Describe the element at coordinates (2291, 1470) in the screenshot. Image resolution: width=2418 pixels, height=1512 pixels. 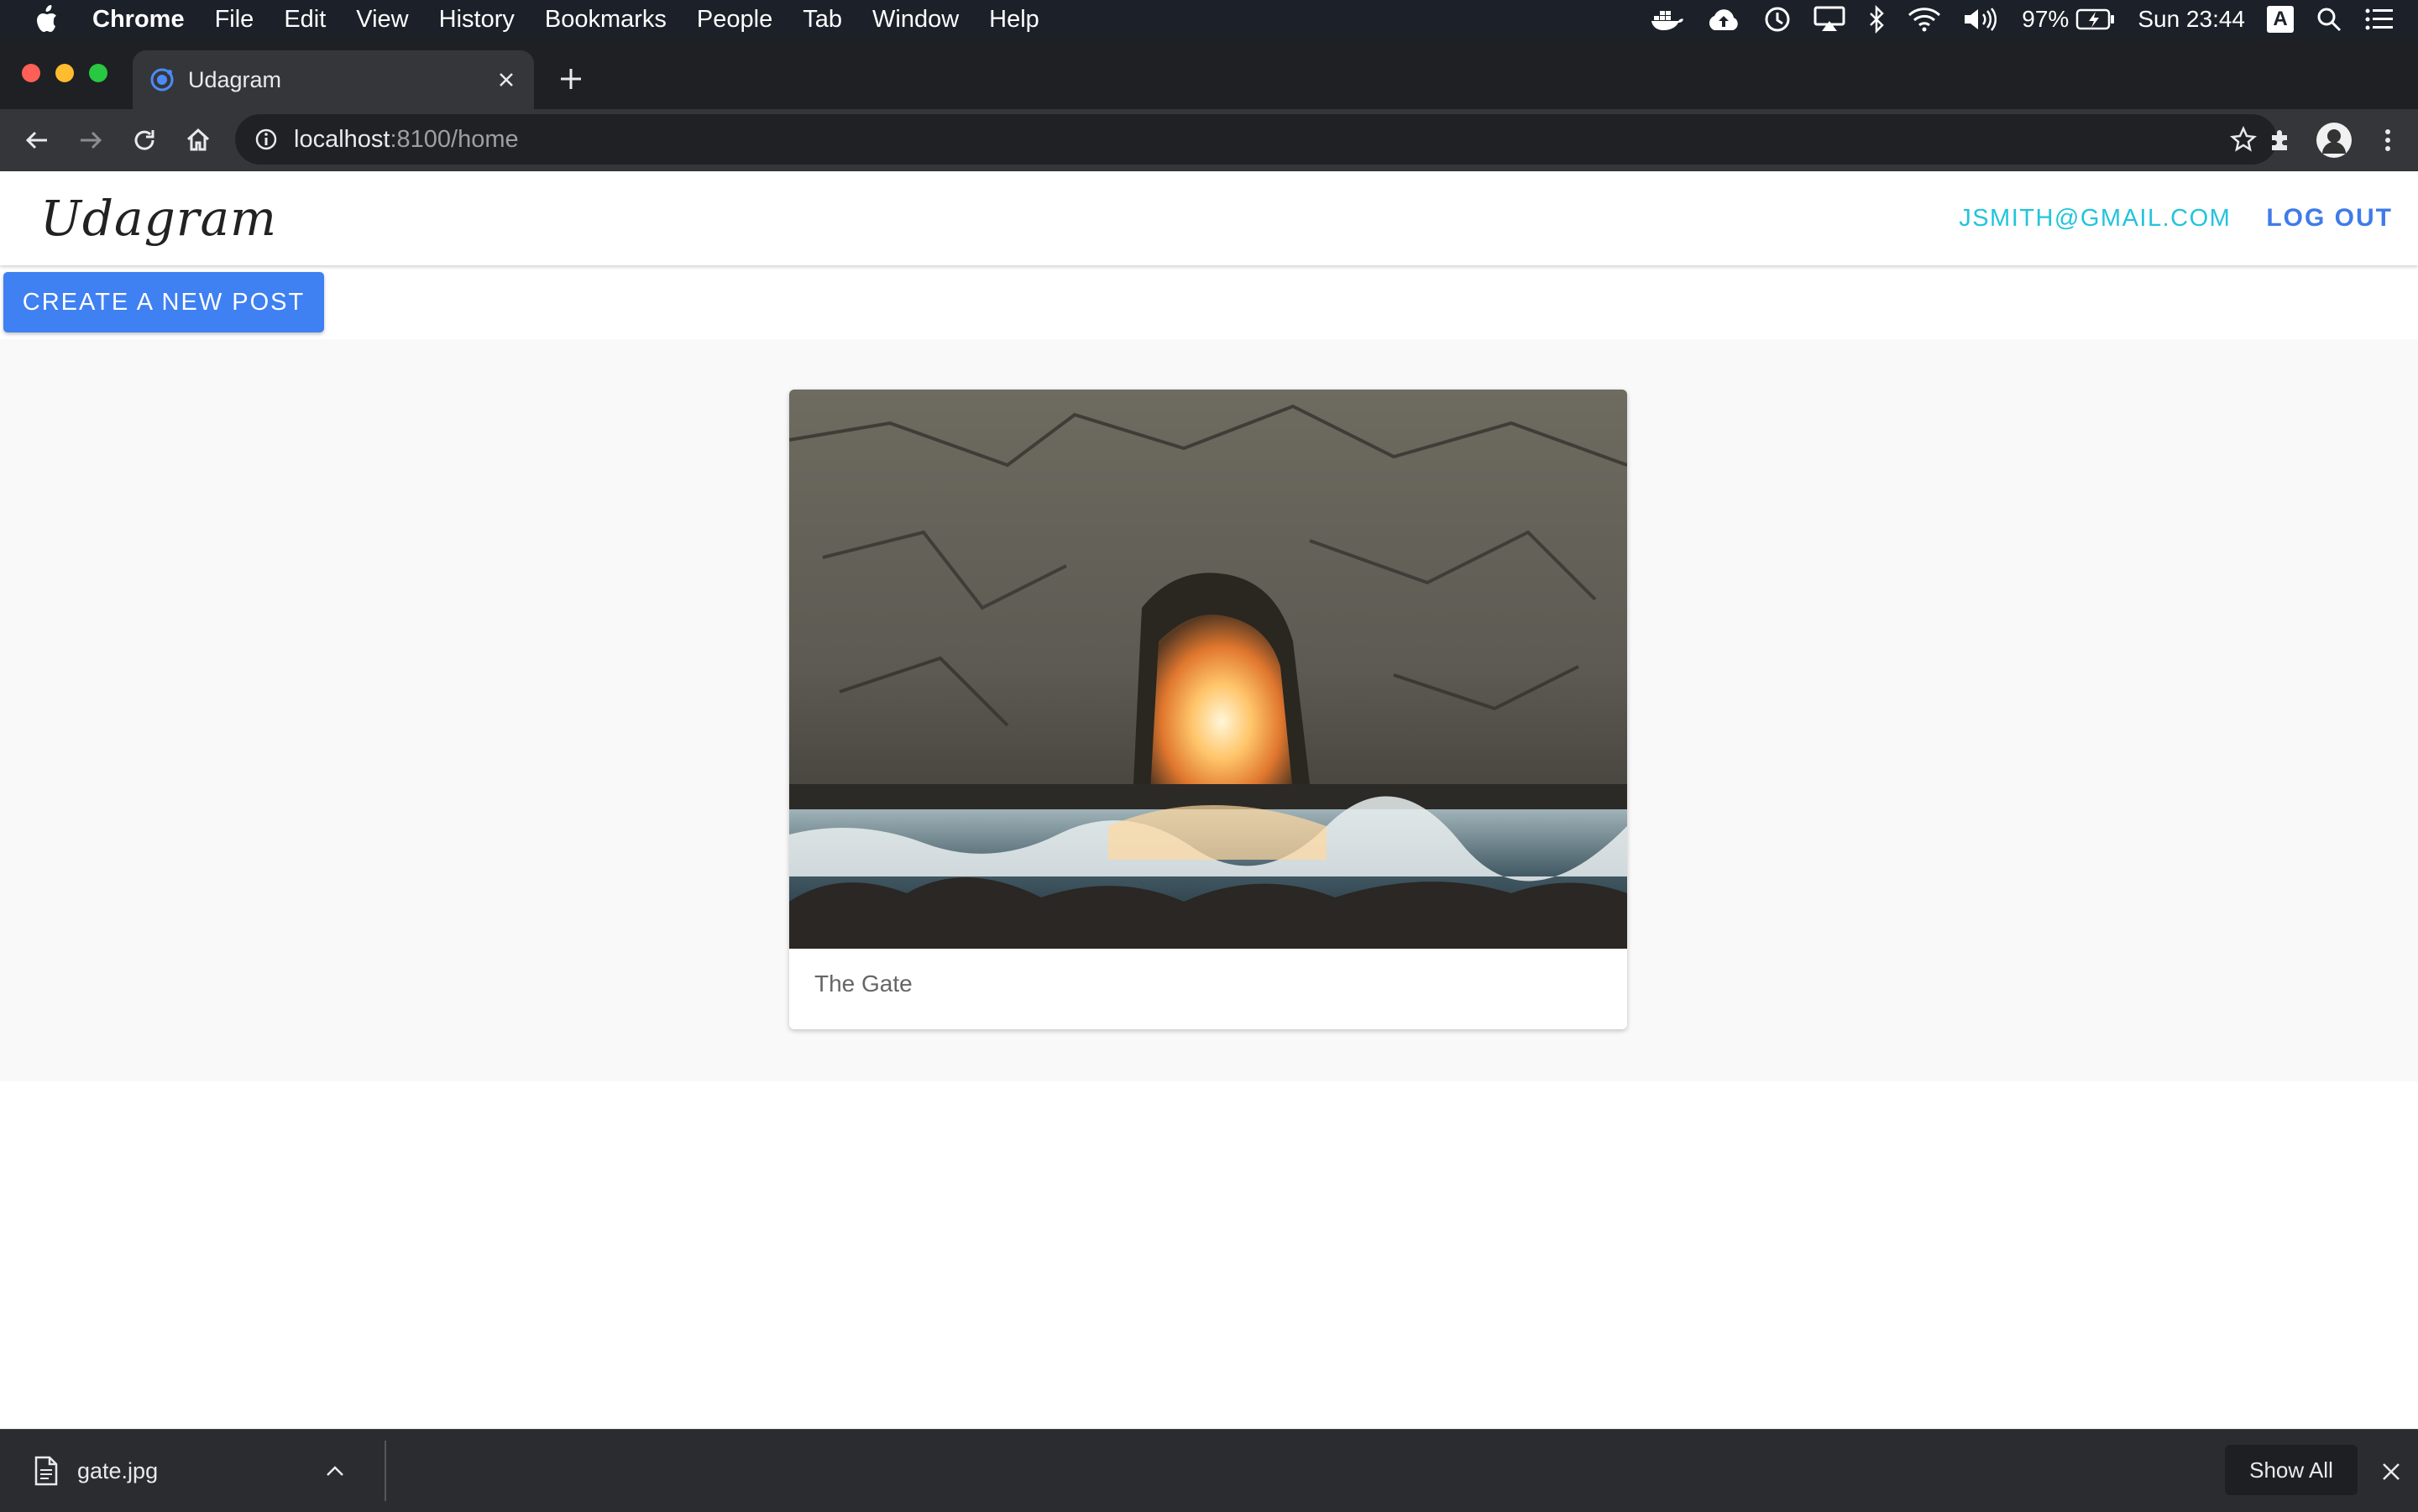
I see `show-all-downloads-button: Show All` at that location.